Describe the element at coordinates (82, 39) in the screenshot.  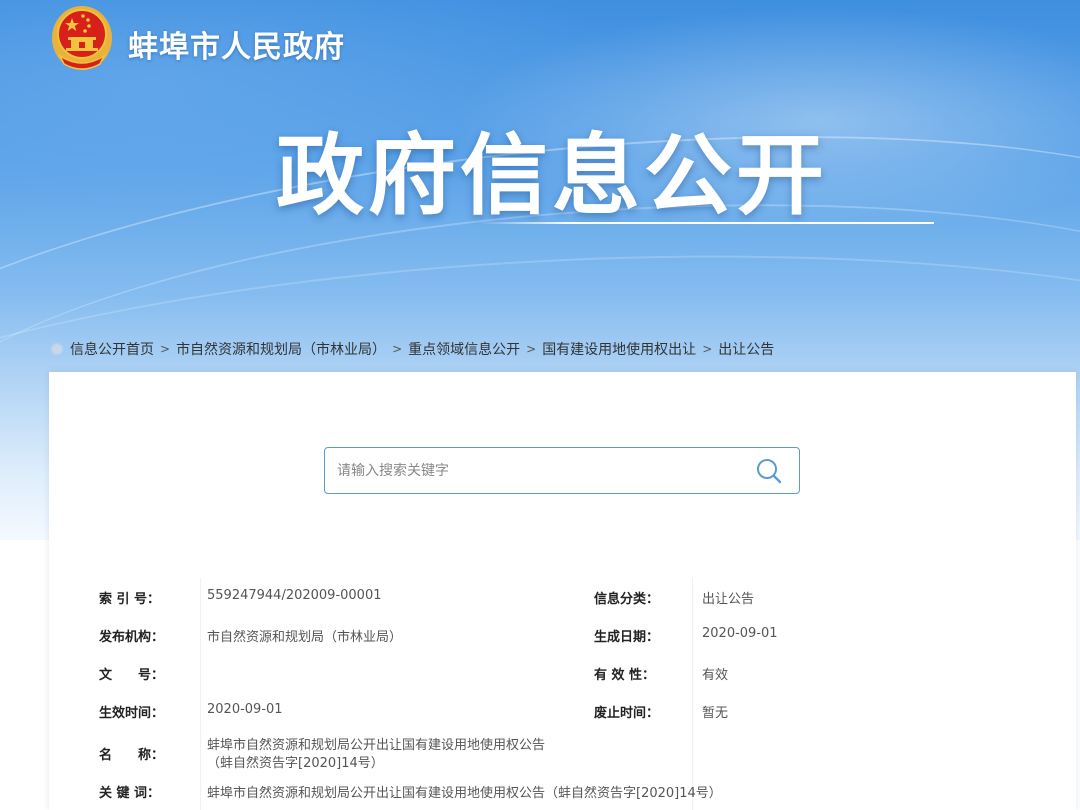
I see `national-emblem-icon` at that location.